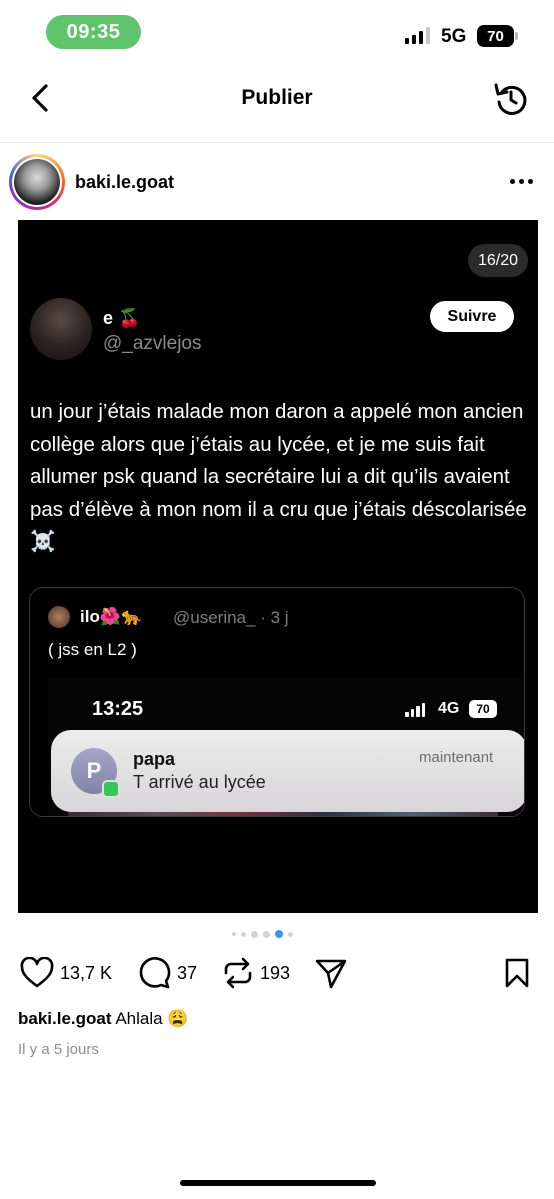 The width and height of the screenshot is (554, 1199). What do you see at coordinates (516, 36) in the screenshot?
I see `battery-tip` at bounding box center [516, 36].